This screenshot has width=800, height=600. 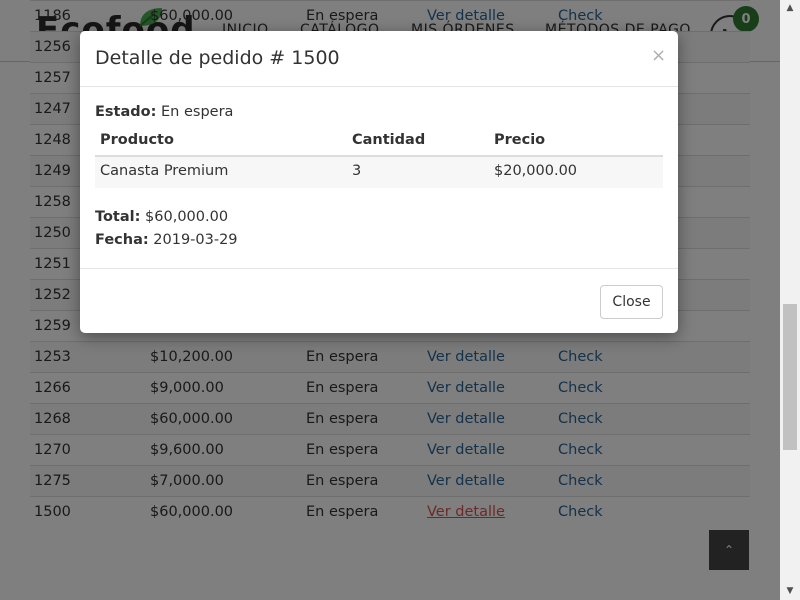 What do you see at coordinates (790, 300) in the screenshot?
I see `page-scrollbar: ▲ ▼` at bounding box center [790, 300].